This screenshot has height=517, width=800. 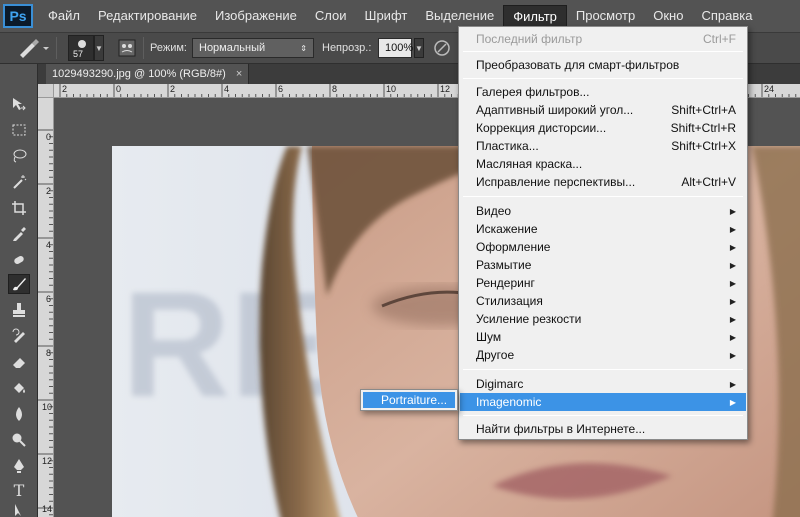 What do you see at coordinates (232, 48) in the screenshot?
I see `mode-value: Нормальный` at bounding box center [232, 48].